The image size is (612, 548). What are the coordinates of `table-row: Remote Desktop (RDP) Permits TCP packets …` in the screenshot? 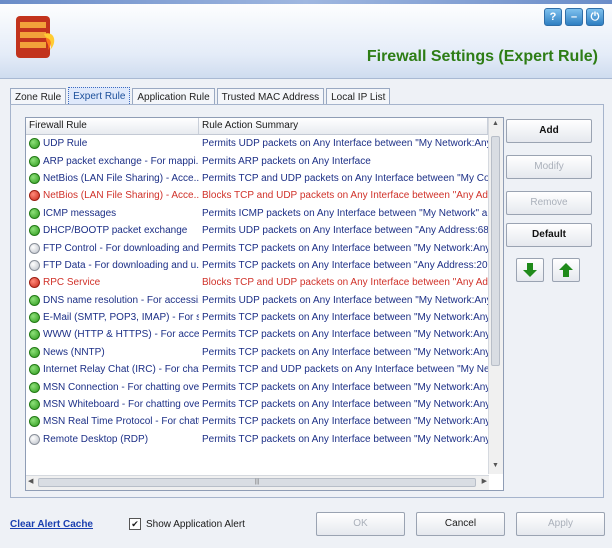 It's located at (257, 439).